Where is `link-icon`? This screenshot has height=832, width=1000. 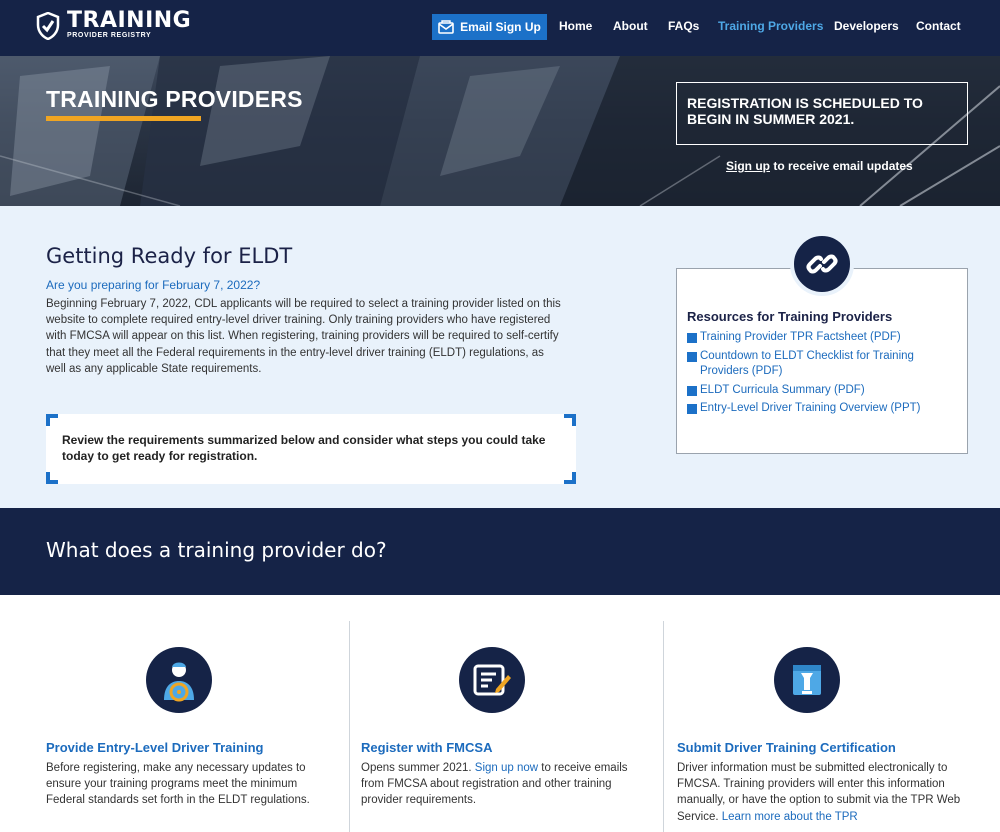 link-icon is located at coordinates (822, 264).